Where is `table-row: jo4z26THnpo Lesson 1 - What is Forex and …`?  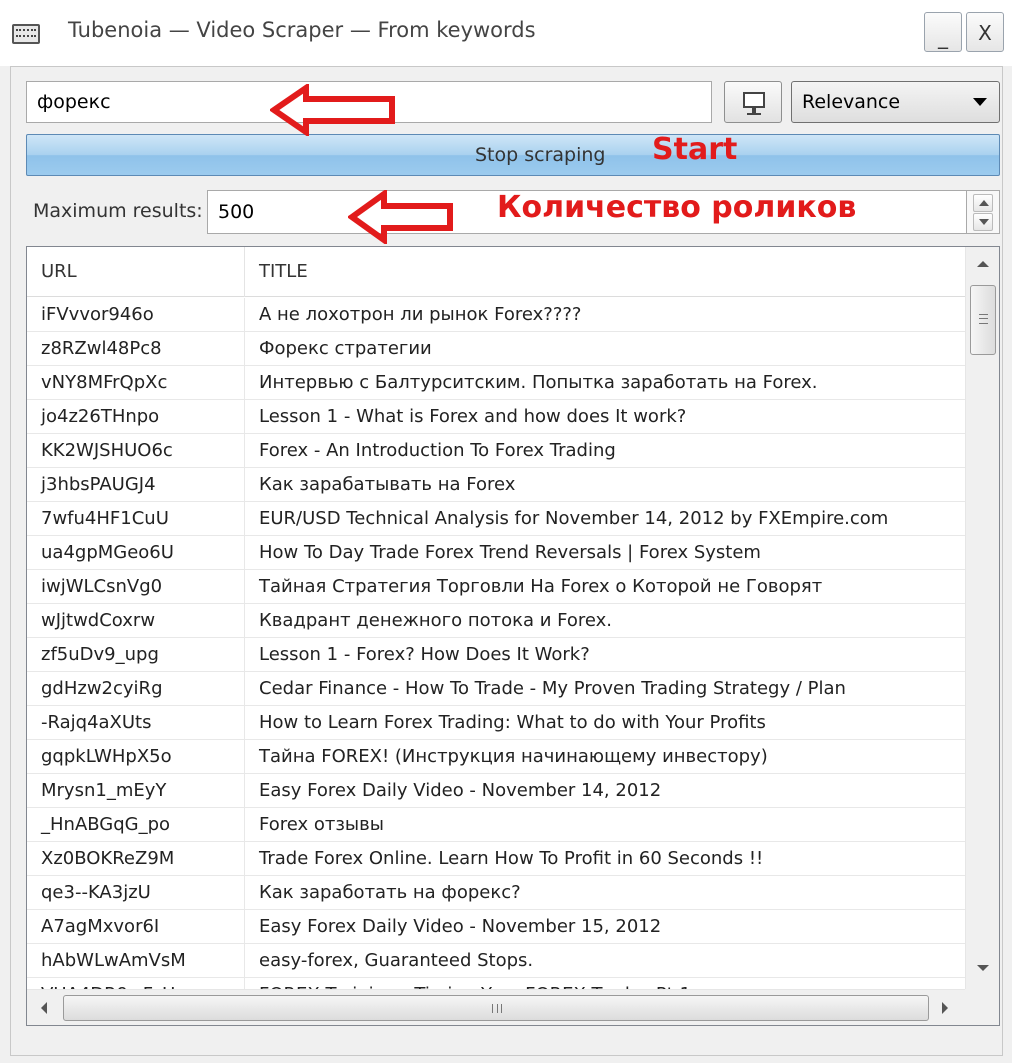 table-row: jo4z26THnpo Lesson 1 - What is Forex and … is located at coordinates (496, 417).